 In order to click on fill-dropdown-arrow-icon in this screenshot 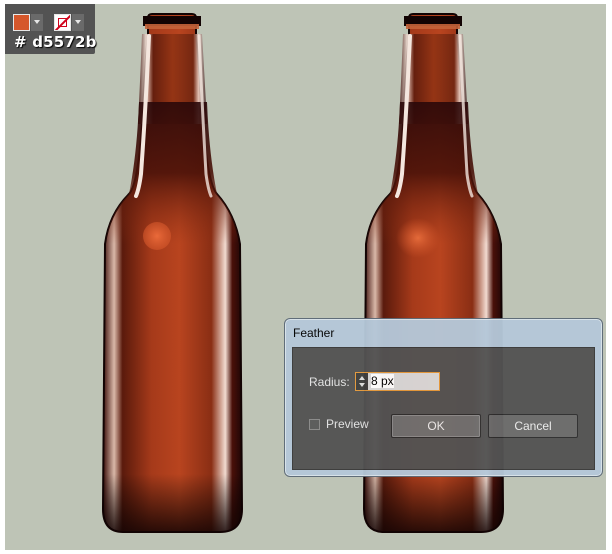, I will do `click(37, 22)`.